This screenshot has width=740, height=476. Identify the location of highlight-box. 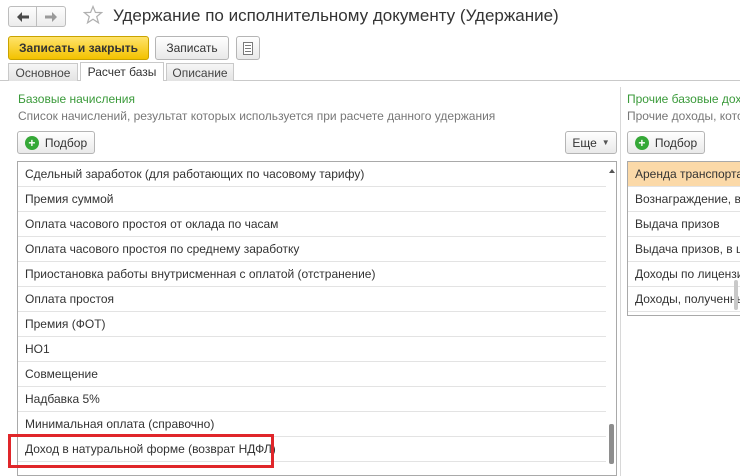
(141, 451).